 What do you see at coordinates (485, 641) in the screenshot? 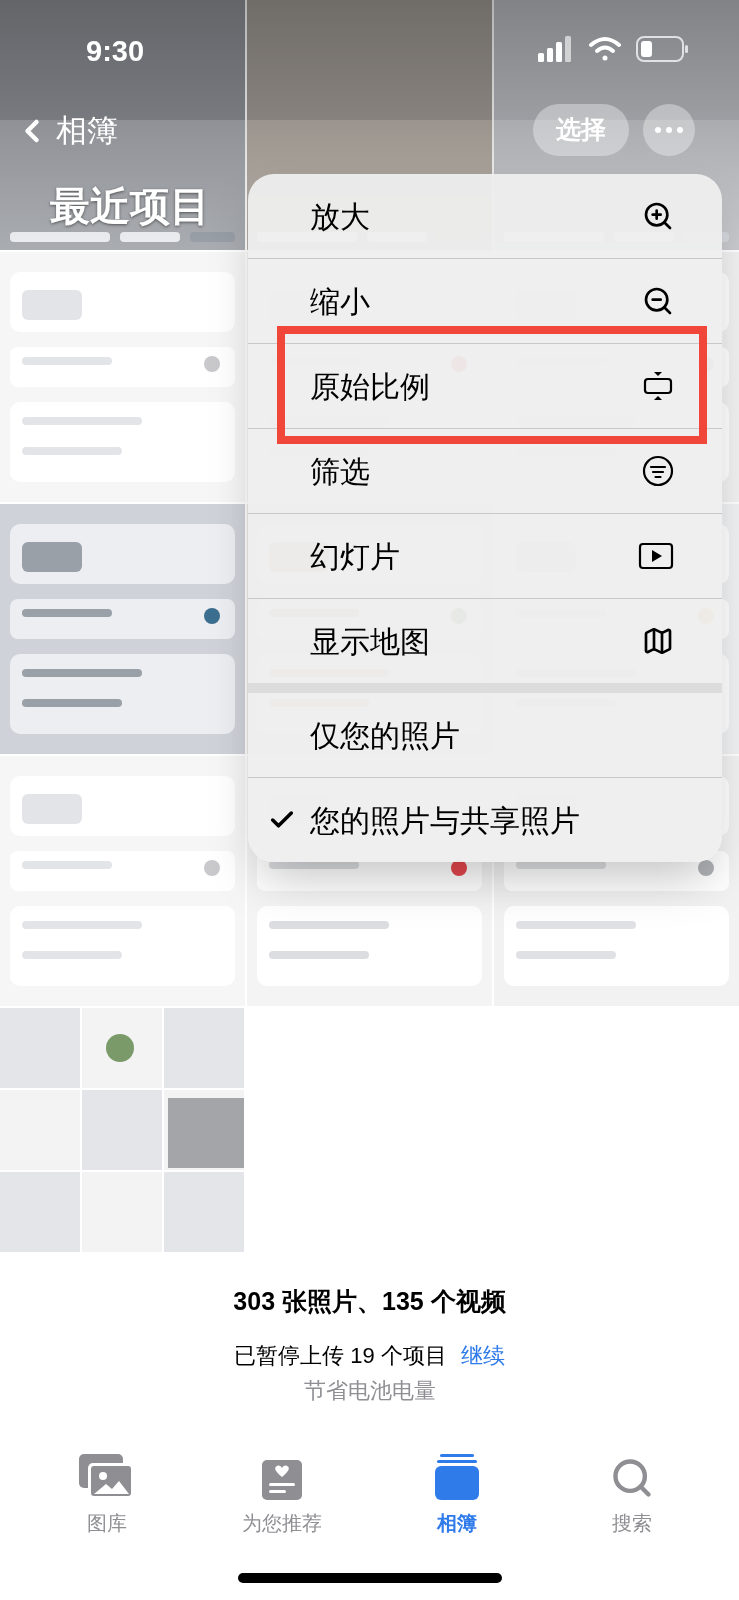
I see `menu-item: 显示地图` at bounding box center [485, 641].